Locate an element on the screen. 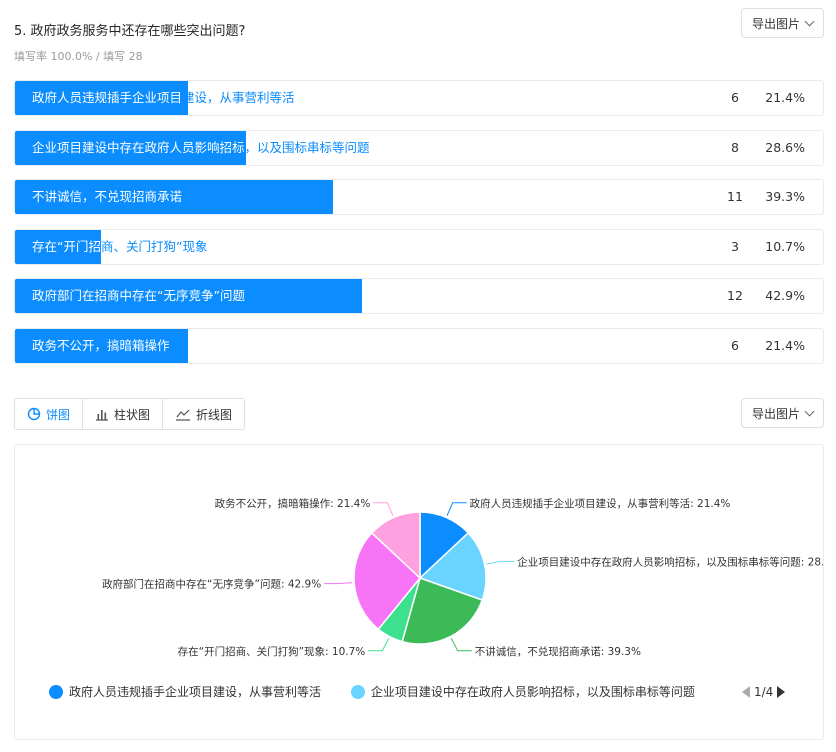 This screenshot has height=752, width=836. option-row: 政府部门在招商中存在“无序竞争”问题 12 42.9% is located at coordinates (419, 296).